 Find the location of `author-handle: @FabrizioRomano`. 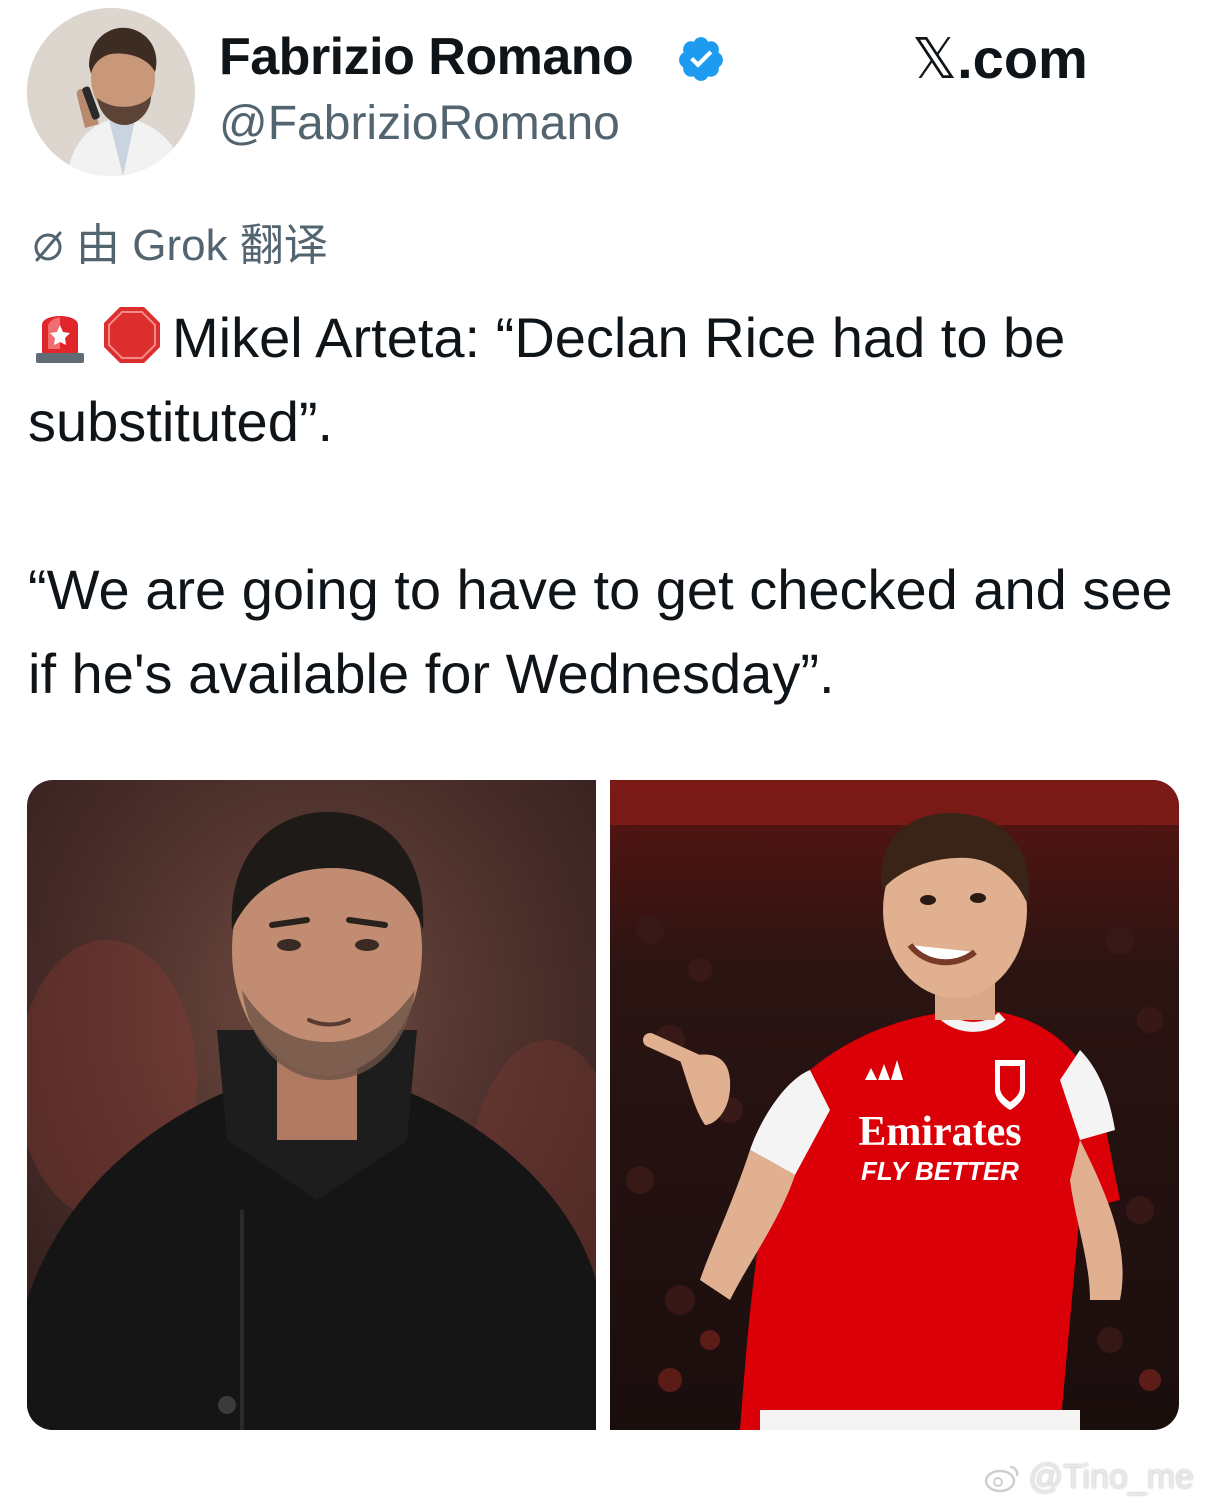

author-handle: @FabrizioRomano is located at coordinates (419, 124).